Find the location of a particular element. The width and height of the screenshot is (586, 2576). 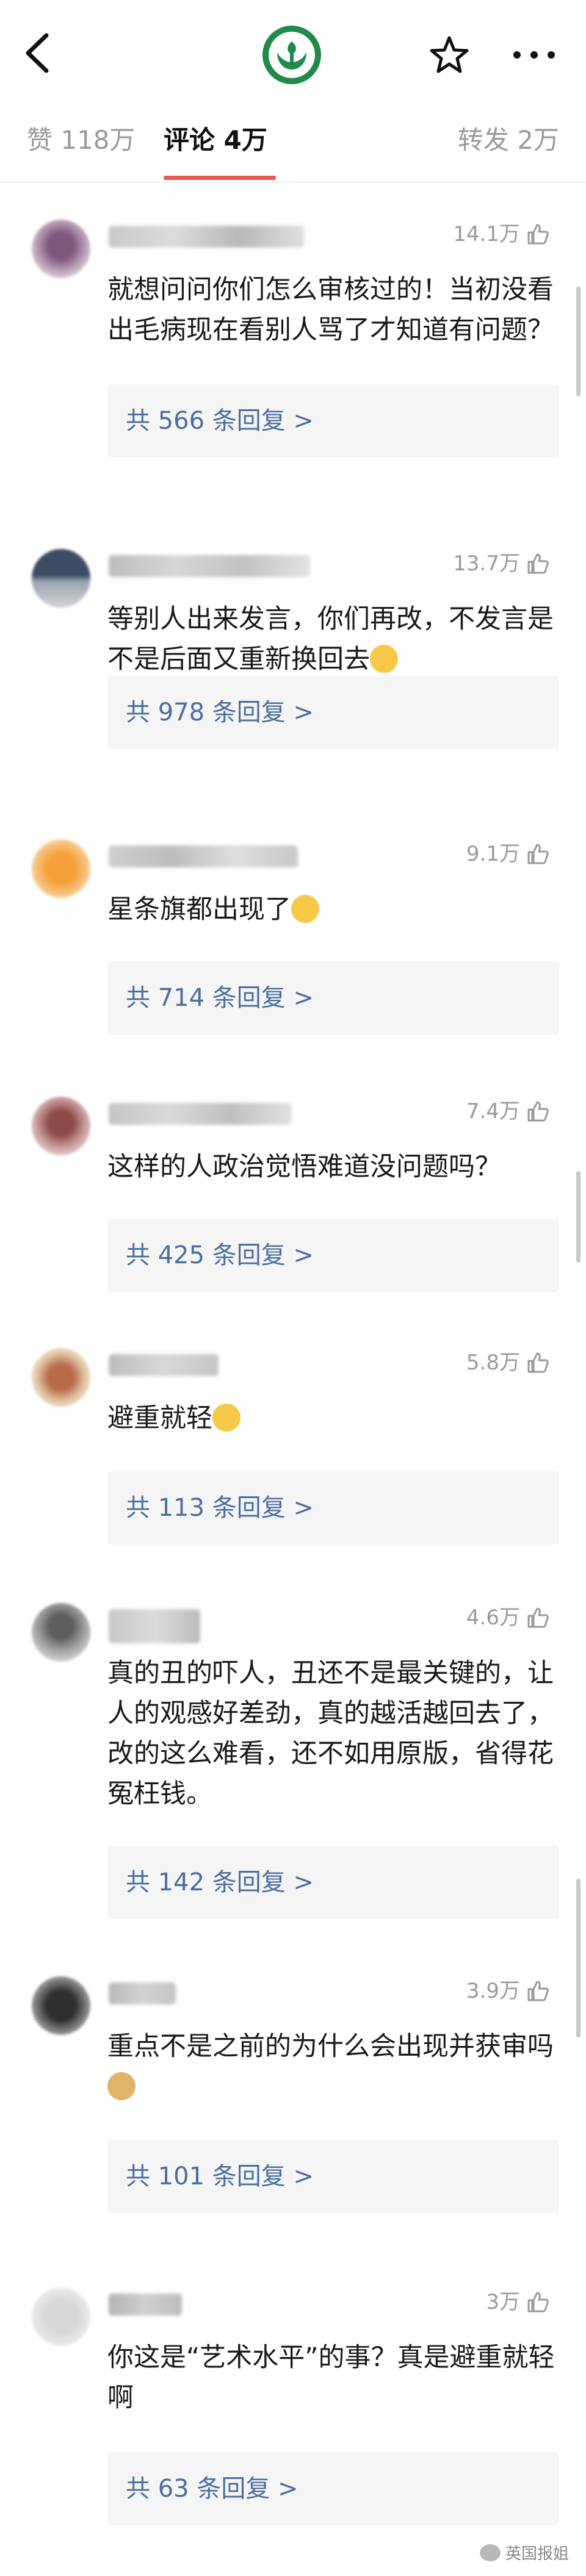

like-count-label: 3.9万 is located at coordinates (493, 1991).